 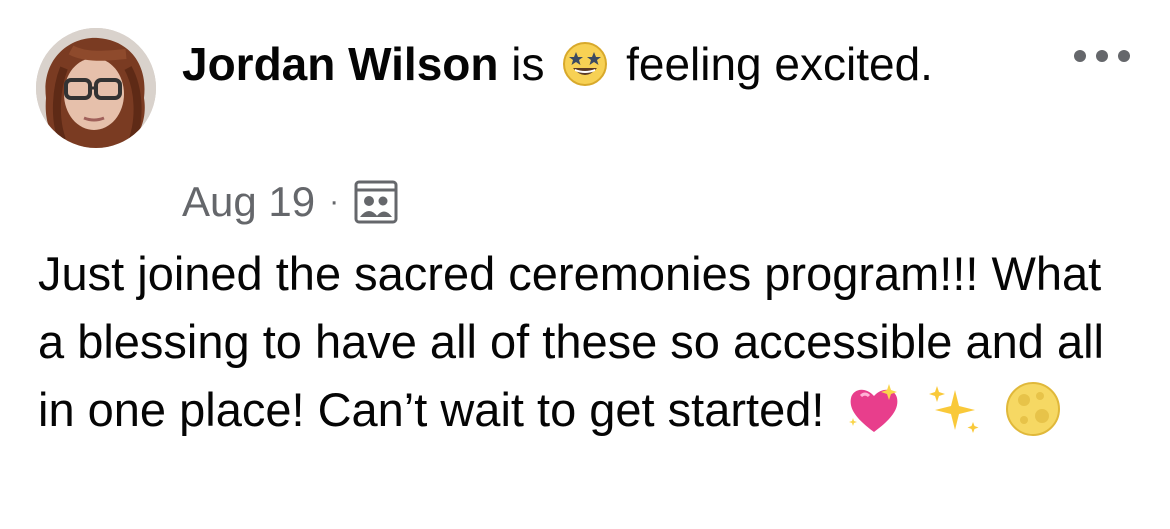 I want to click on star-struck-emoji-icon, so click(x=585, y=64).